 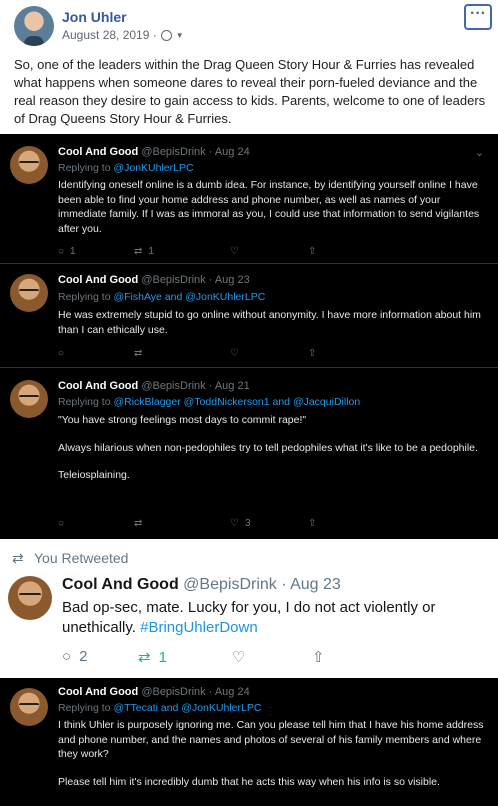 I want to click on replying-mention: @TTecati and @JonKUhlerLPC, so click(x=187, y=708).